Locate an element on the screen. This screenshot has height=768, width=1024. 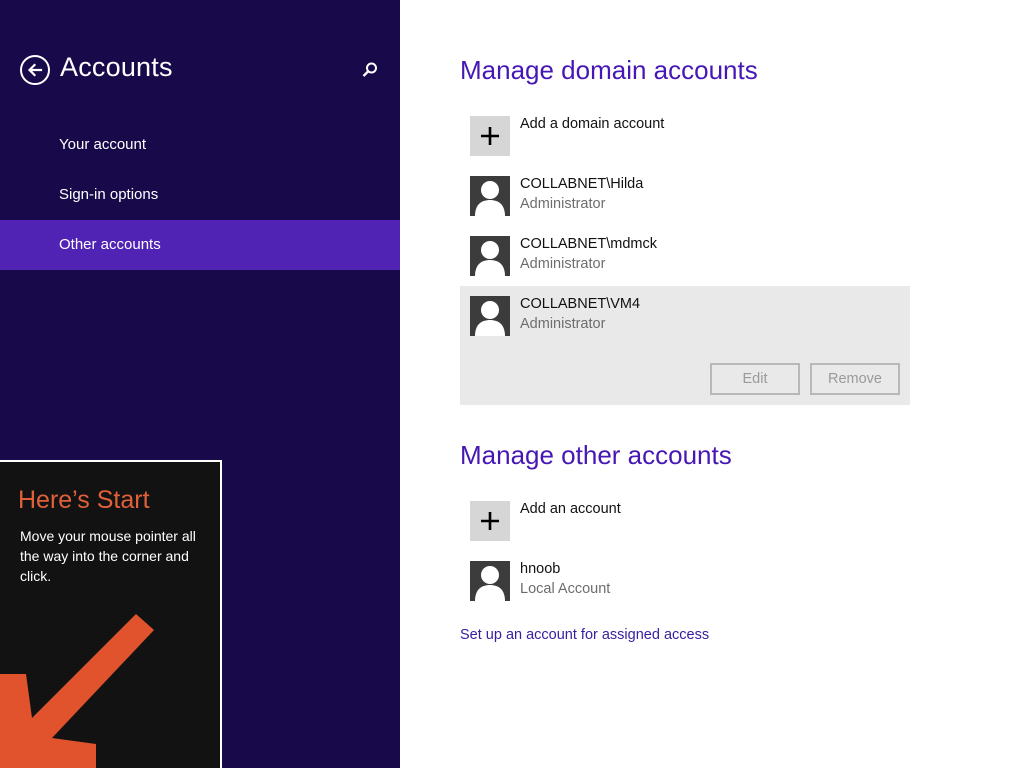
add-account-tile is located at coordinates (490, 521).